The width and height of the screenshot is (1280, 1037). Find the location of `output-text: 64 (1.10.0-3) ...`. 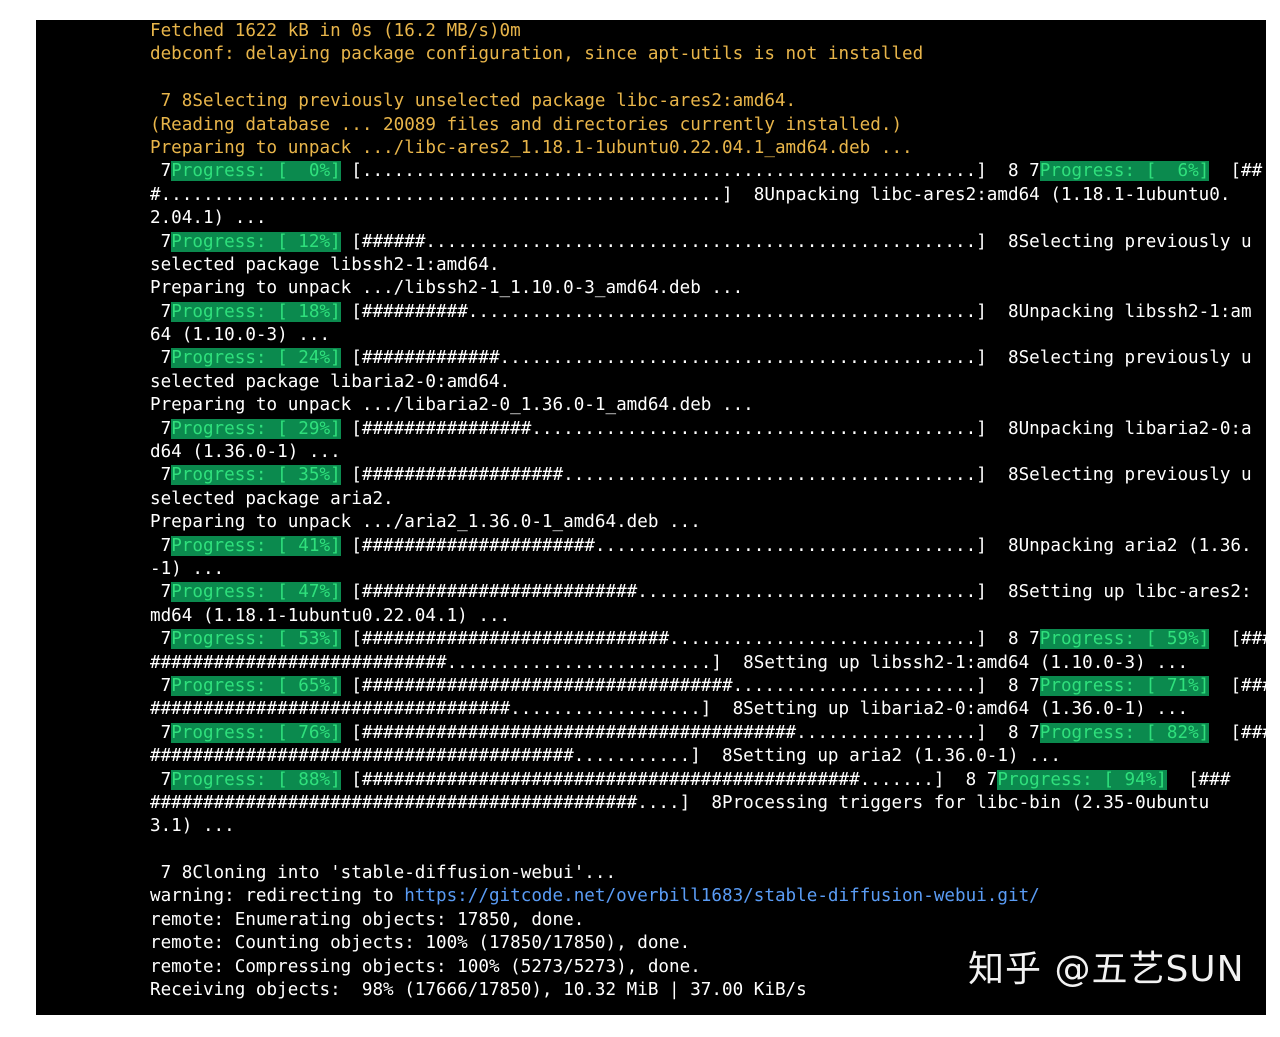

output-text: 64 (1.10.0-3) ... is located at coordinates (240, 335).